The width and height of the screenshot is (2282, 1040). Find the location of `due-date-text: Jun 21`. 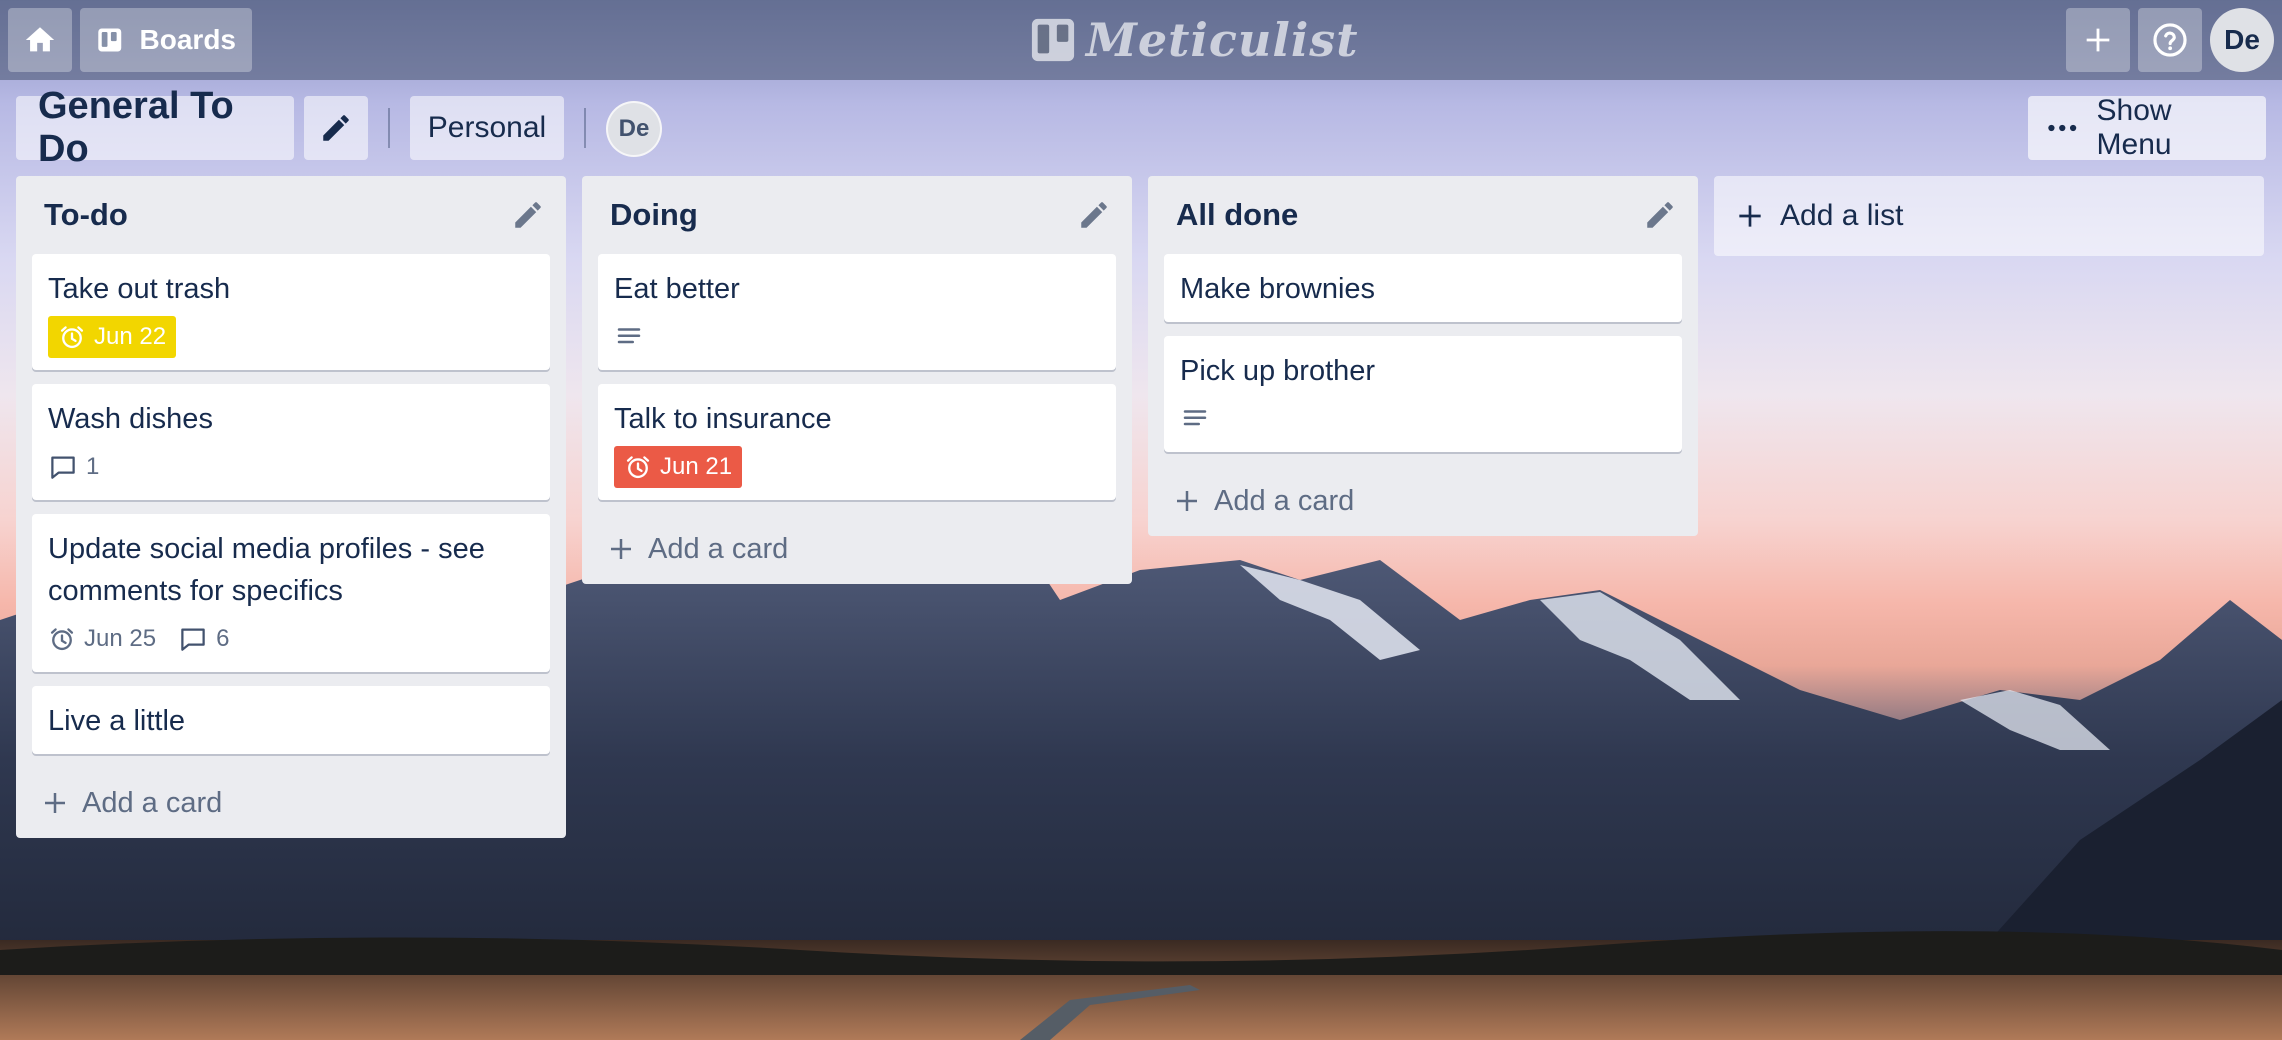

due-date-text: Jun 21 is located at coordinates (696, 466).